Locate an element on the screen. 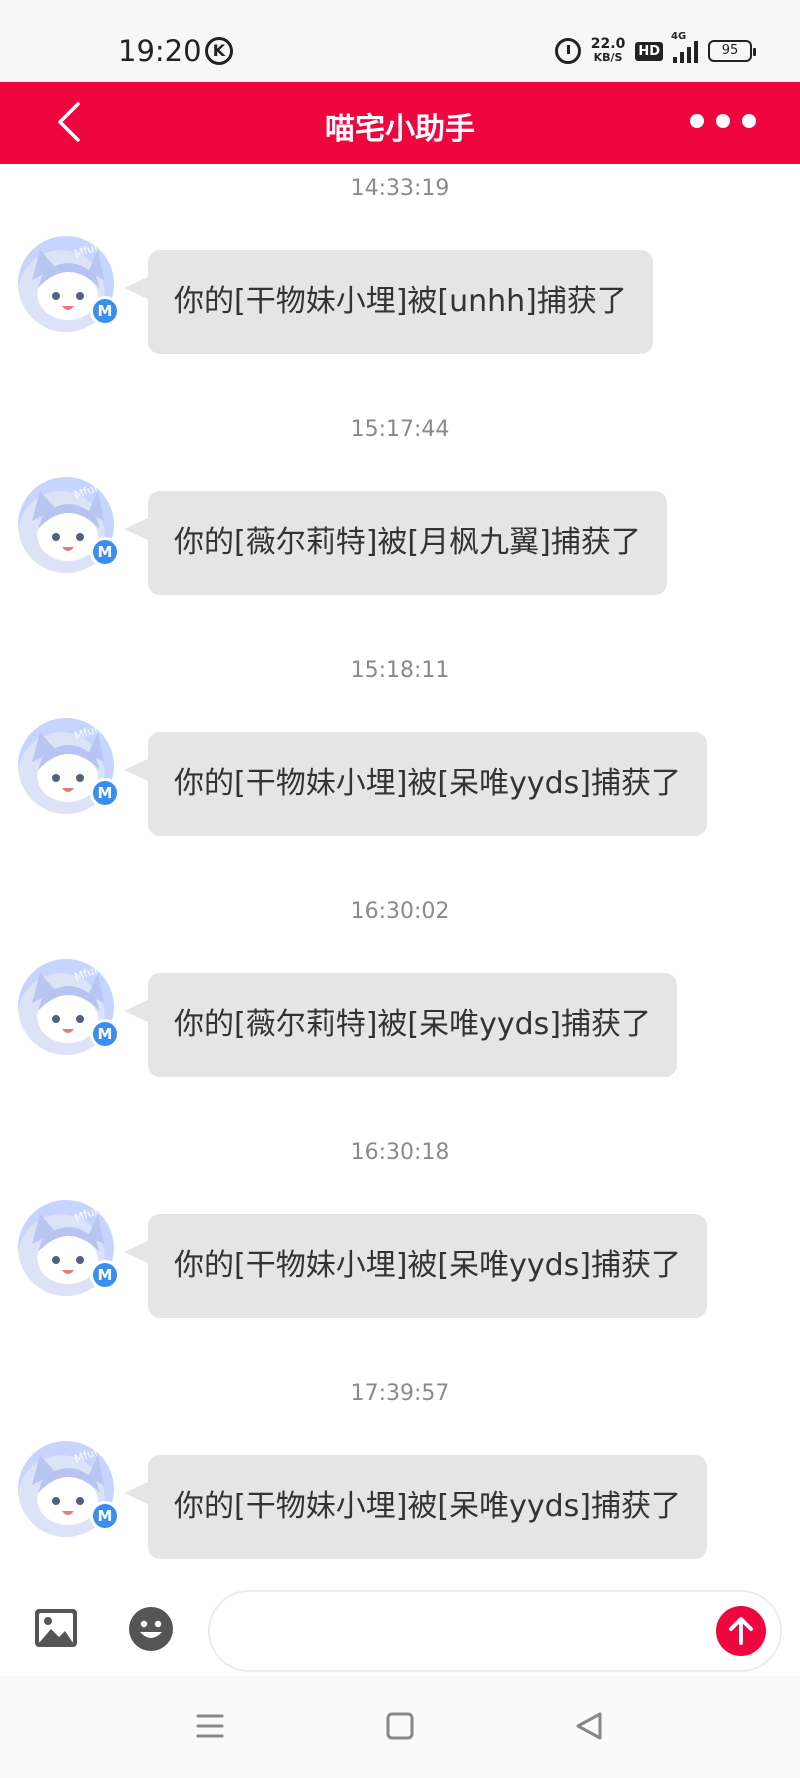  status-icons: 22.0 KB/S HD 4G 95 is located at coordinates (655, 49).